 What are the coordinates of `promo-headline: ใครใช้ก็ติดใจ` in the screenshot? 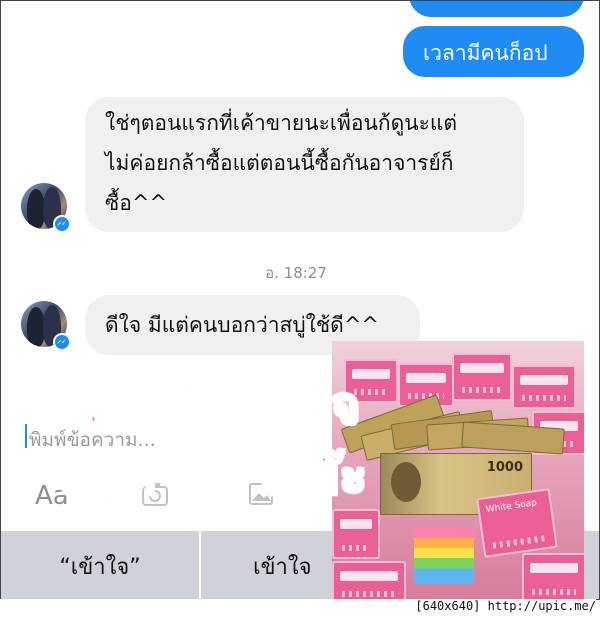 It's located at (210, 406).